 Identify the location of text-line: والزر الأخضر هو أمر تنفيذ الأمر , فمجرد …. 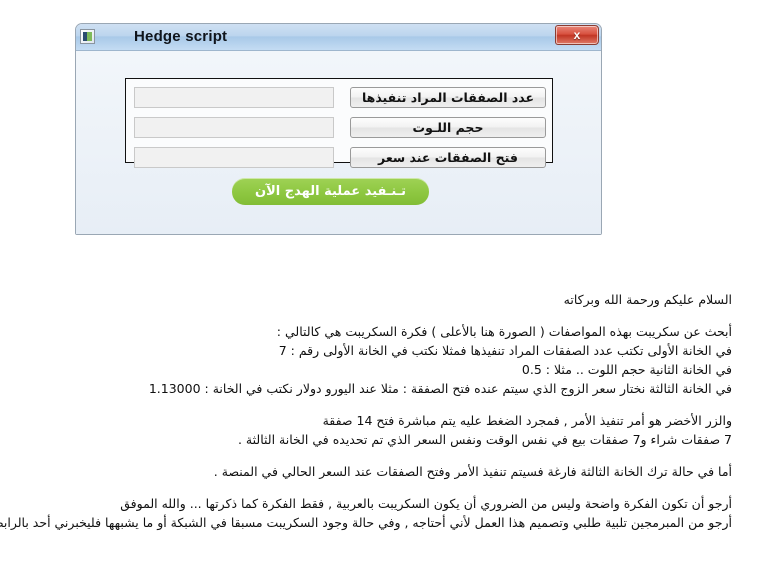
(527, 420).